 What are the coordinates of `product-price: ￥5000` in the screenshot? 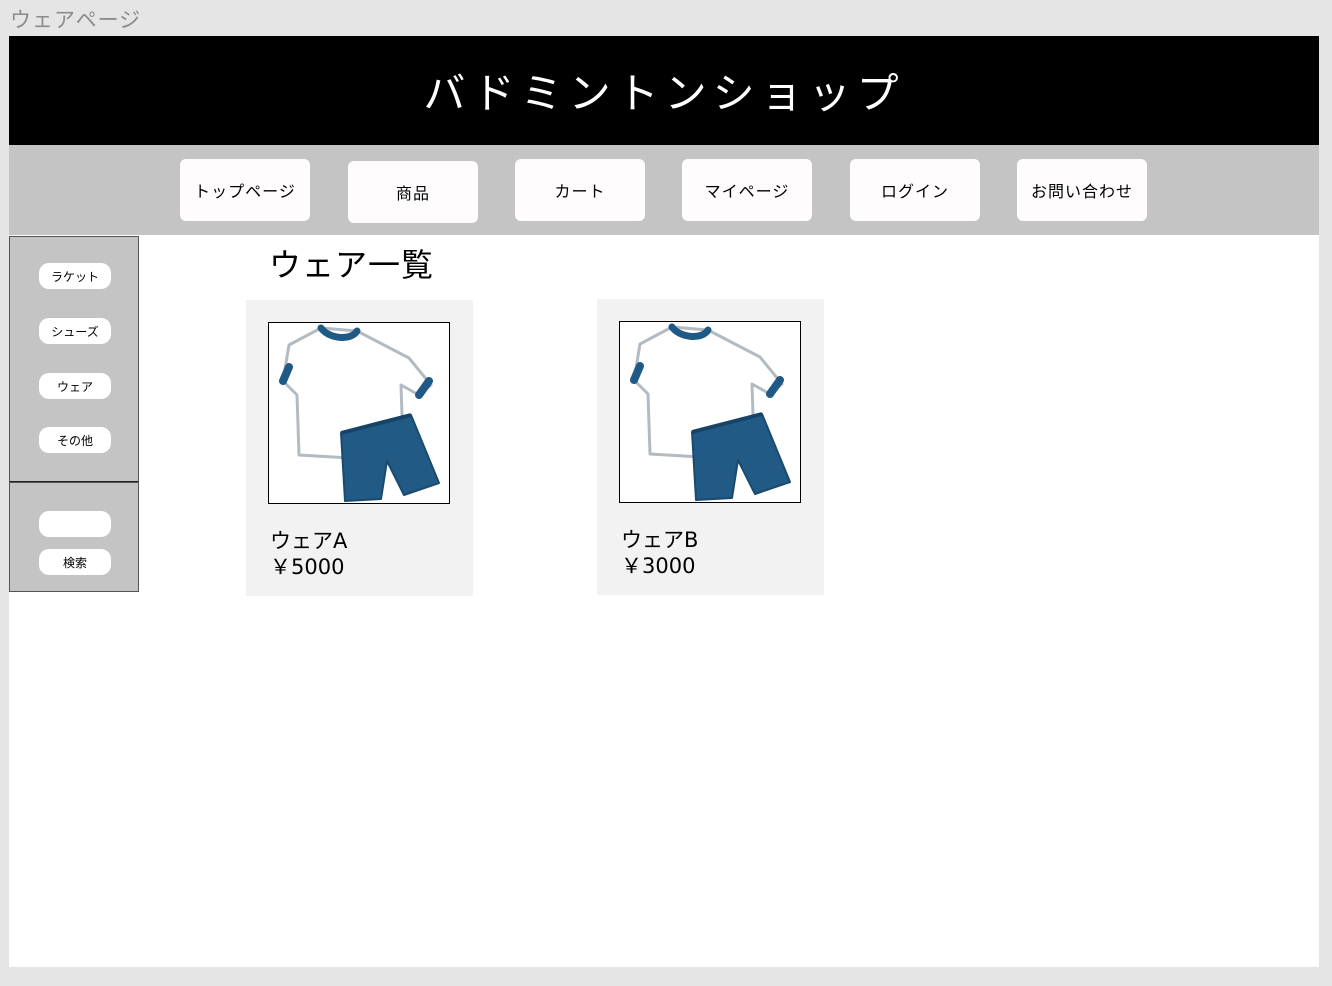 It's located at (307, 567).